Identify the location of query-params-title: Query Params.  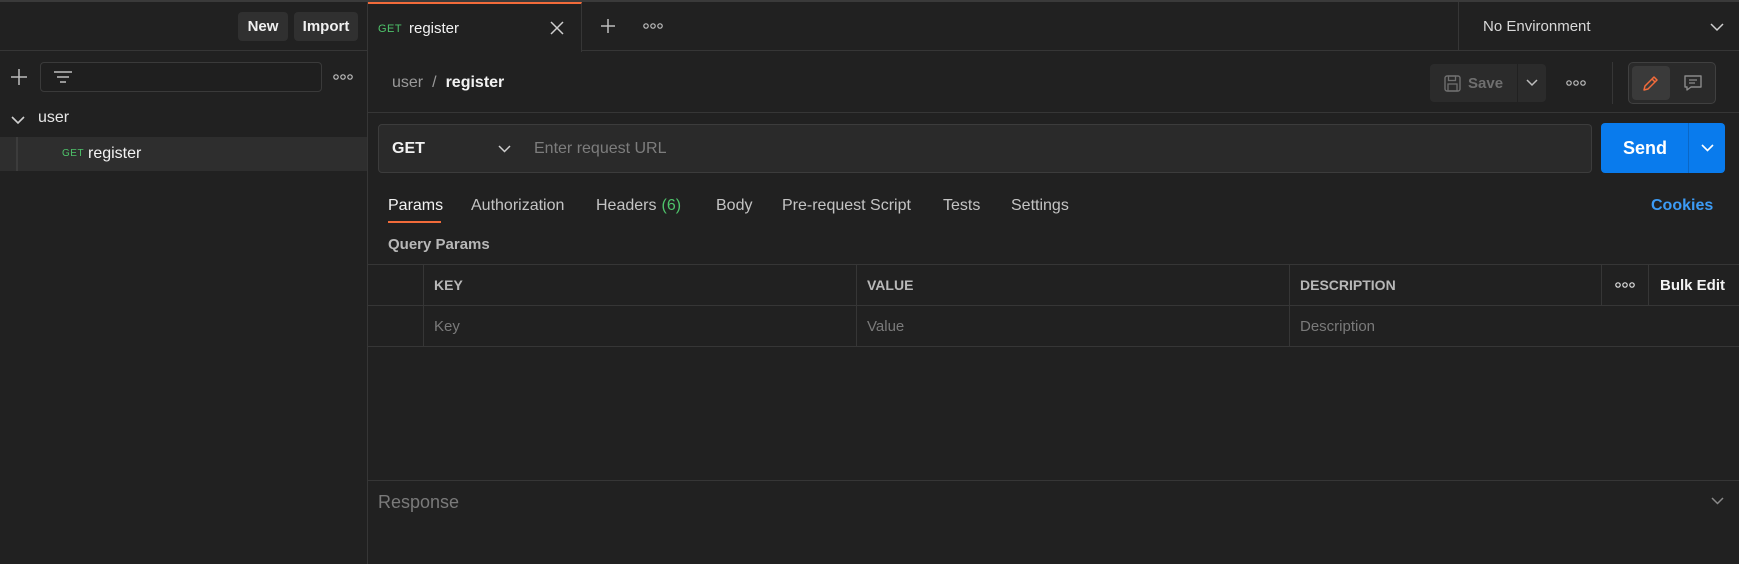
(439, 244).